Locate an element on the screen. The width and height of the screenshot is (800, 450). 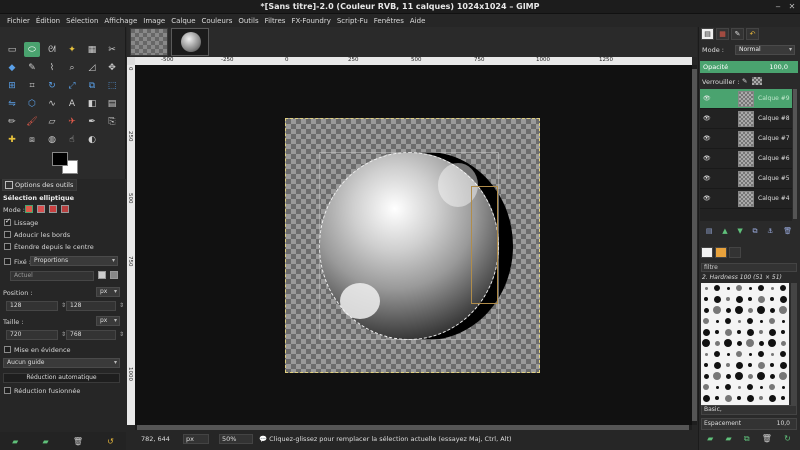
tab-gradients is located at coordinates (735, 252).